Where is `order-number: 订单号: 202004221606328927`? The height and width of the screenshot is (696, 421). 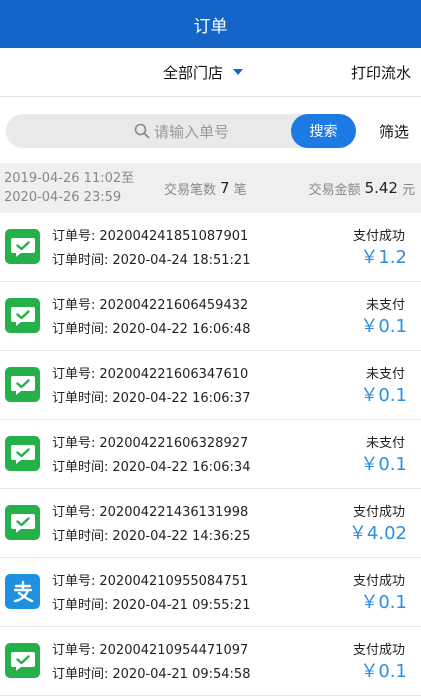 order-number: 订单号: 202004221606328927 is located at coordinates (150, 441).